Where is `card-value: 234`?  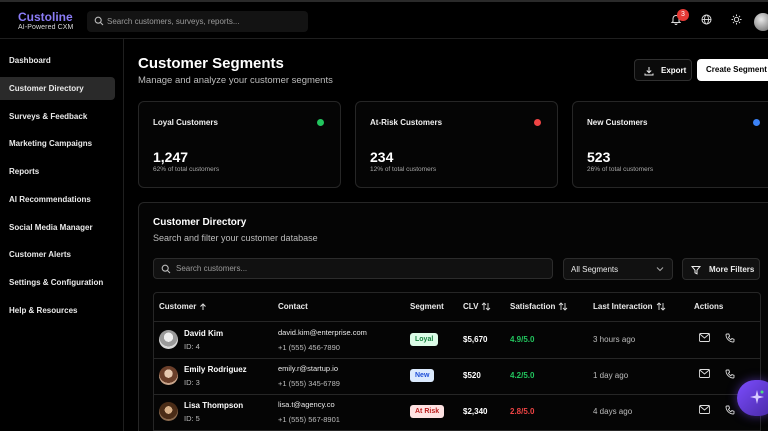
card-value: 234 is located at coordinates (382, 157).